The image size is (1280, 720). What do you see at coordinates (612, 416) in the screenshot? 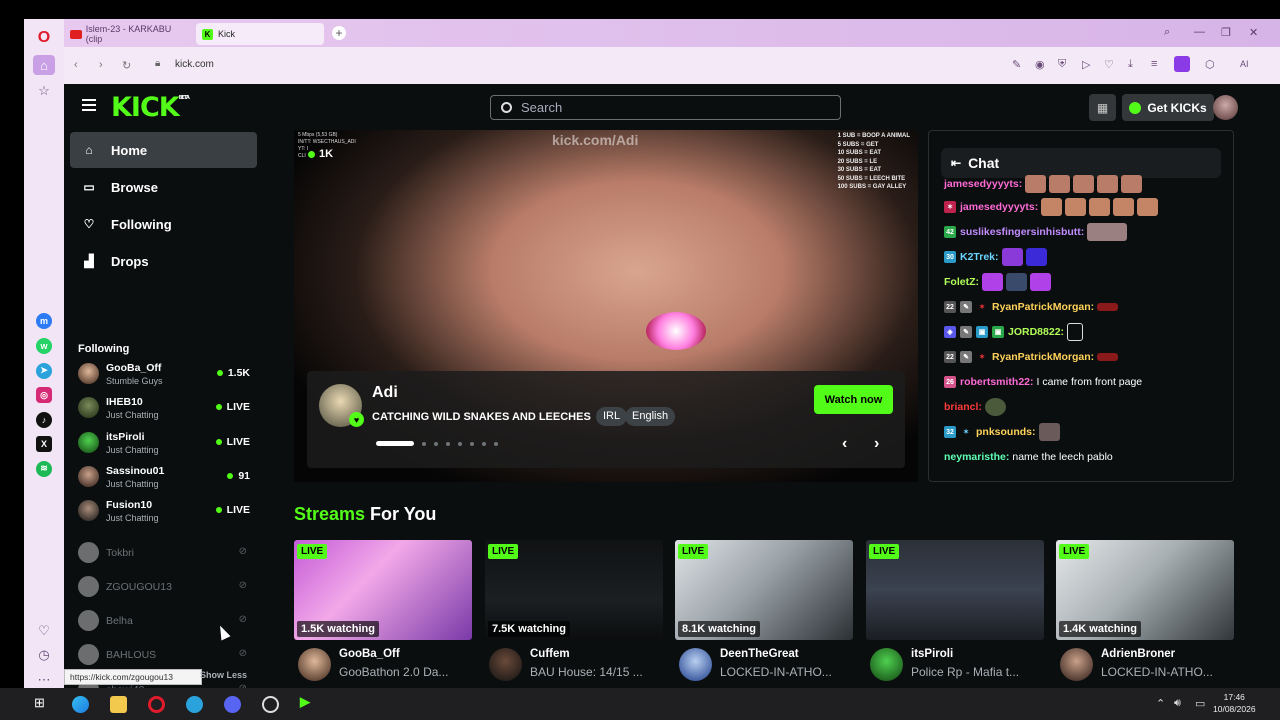
I see `tag-irl: IRL` at bounding box center [612, 416].